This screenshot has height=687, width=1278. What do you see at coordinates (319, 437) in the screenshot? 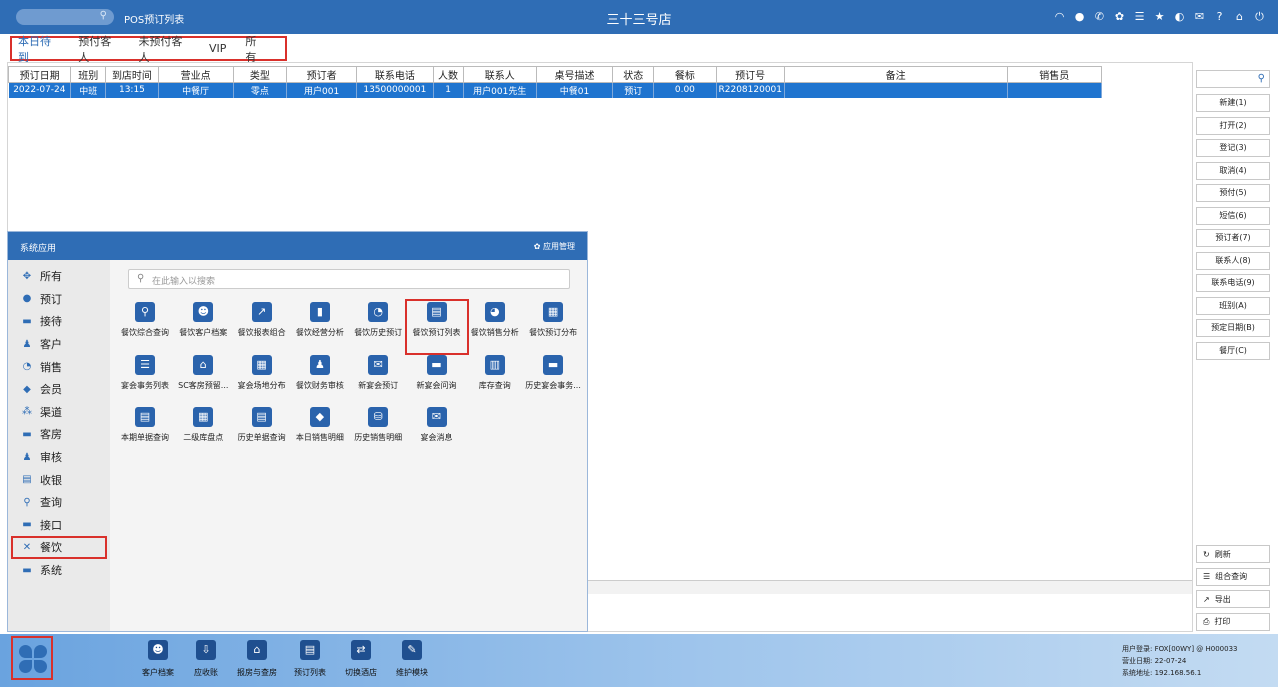
I see `app-tile-label: 本日销售明细` at bounding box center [319, 437].